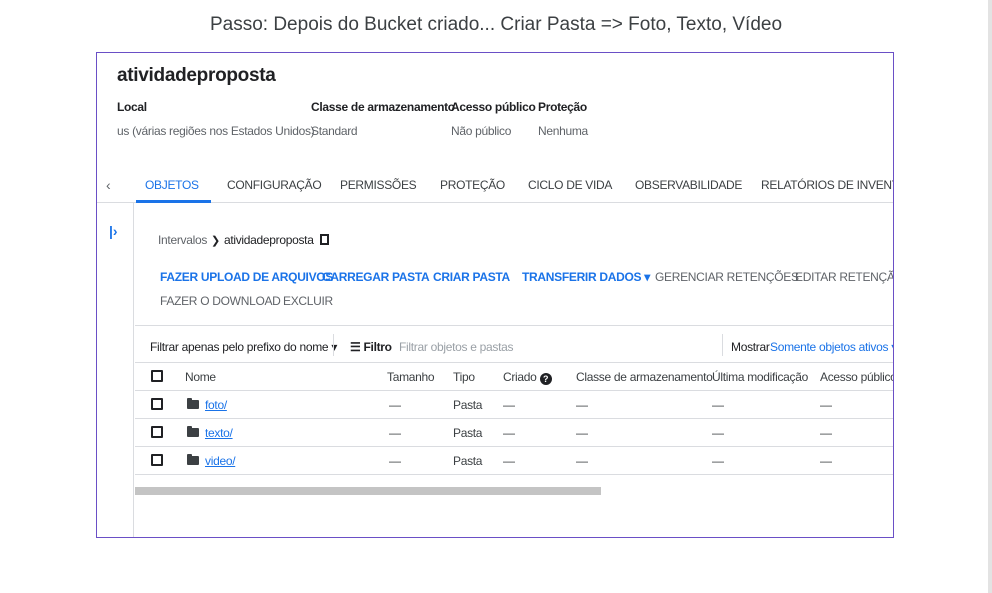 The height and width of the screenshot is (593, 992). Describe the element at coordinates (215, 241) in the screenshot. I see `chevron-right-icon: ❯` at that location.